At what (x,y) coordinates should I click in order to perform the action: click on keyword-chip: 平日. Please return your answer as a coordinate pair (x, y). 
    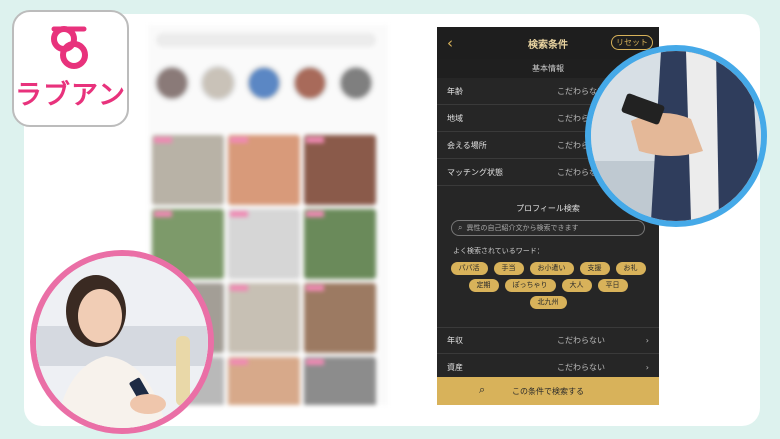
    Looking at the image, I should click on (612, 285).